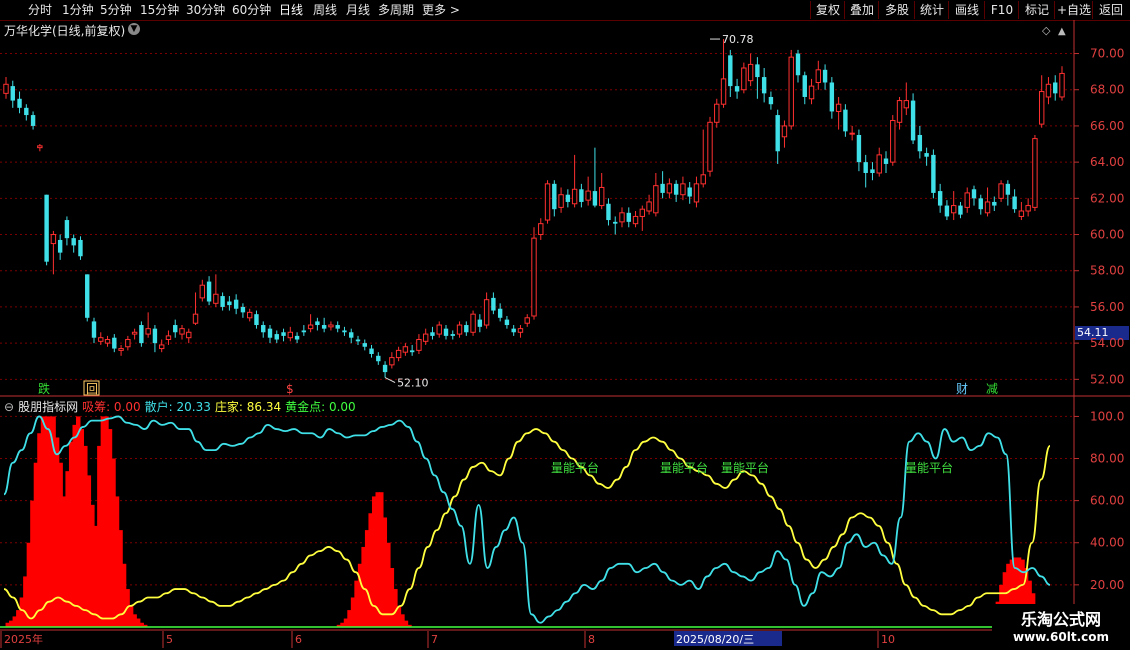 The width and height of the screenshot is (1130, 650). I want to click on time-tick-label: 8, so click(591, 639).